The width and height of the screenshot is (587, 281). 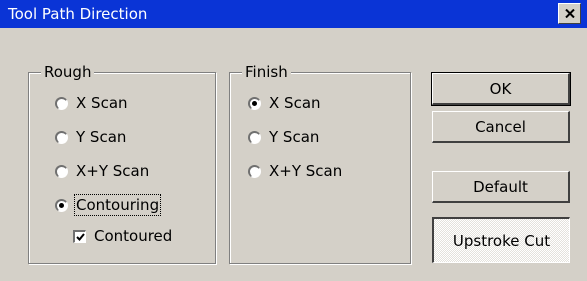 I want to click on finish-option-y-scan: Y Scan, so click(x=283, y=137).